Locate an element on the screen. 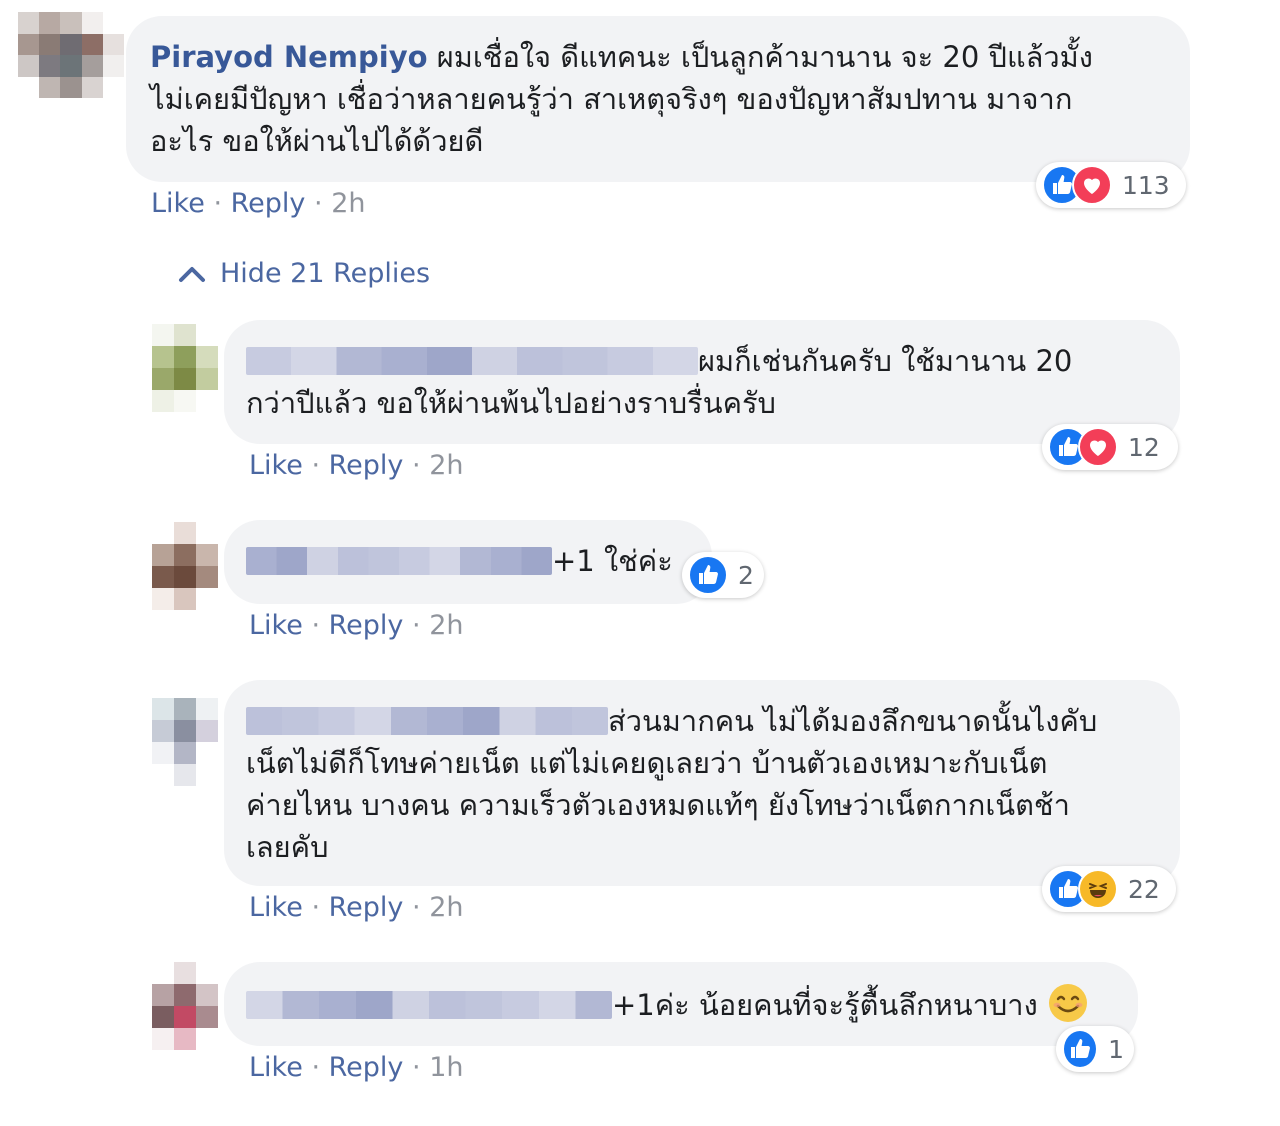 This screenshot has width=1280, height=1126. reply-bubble: +1ค่ะ น้อยคนที่จะรู้ตื้นลึกหนาบาง is located at coordinates (681, 1004).